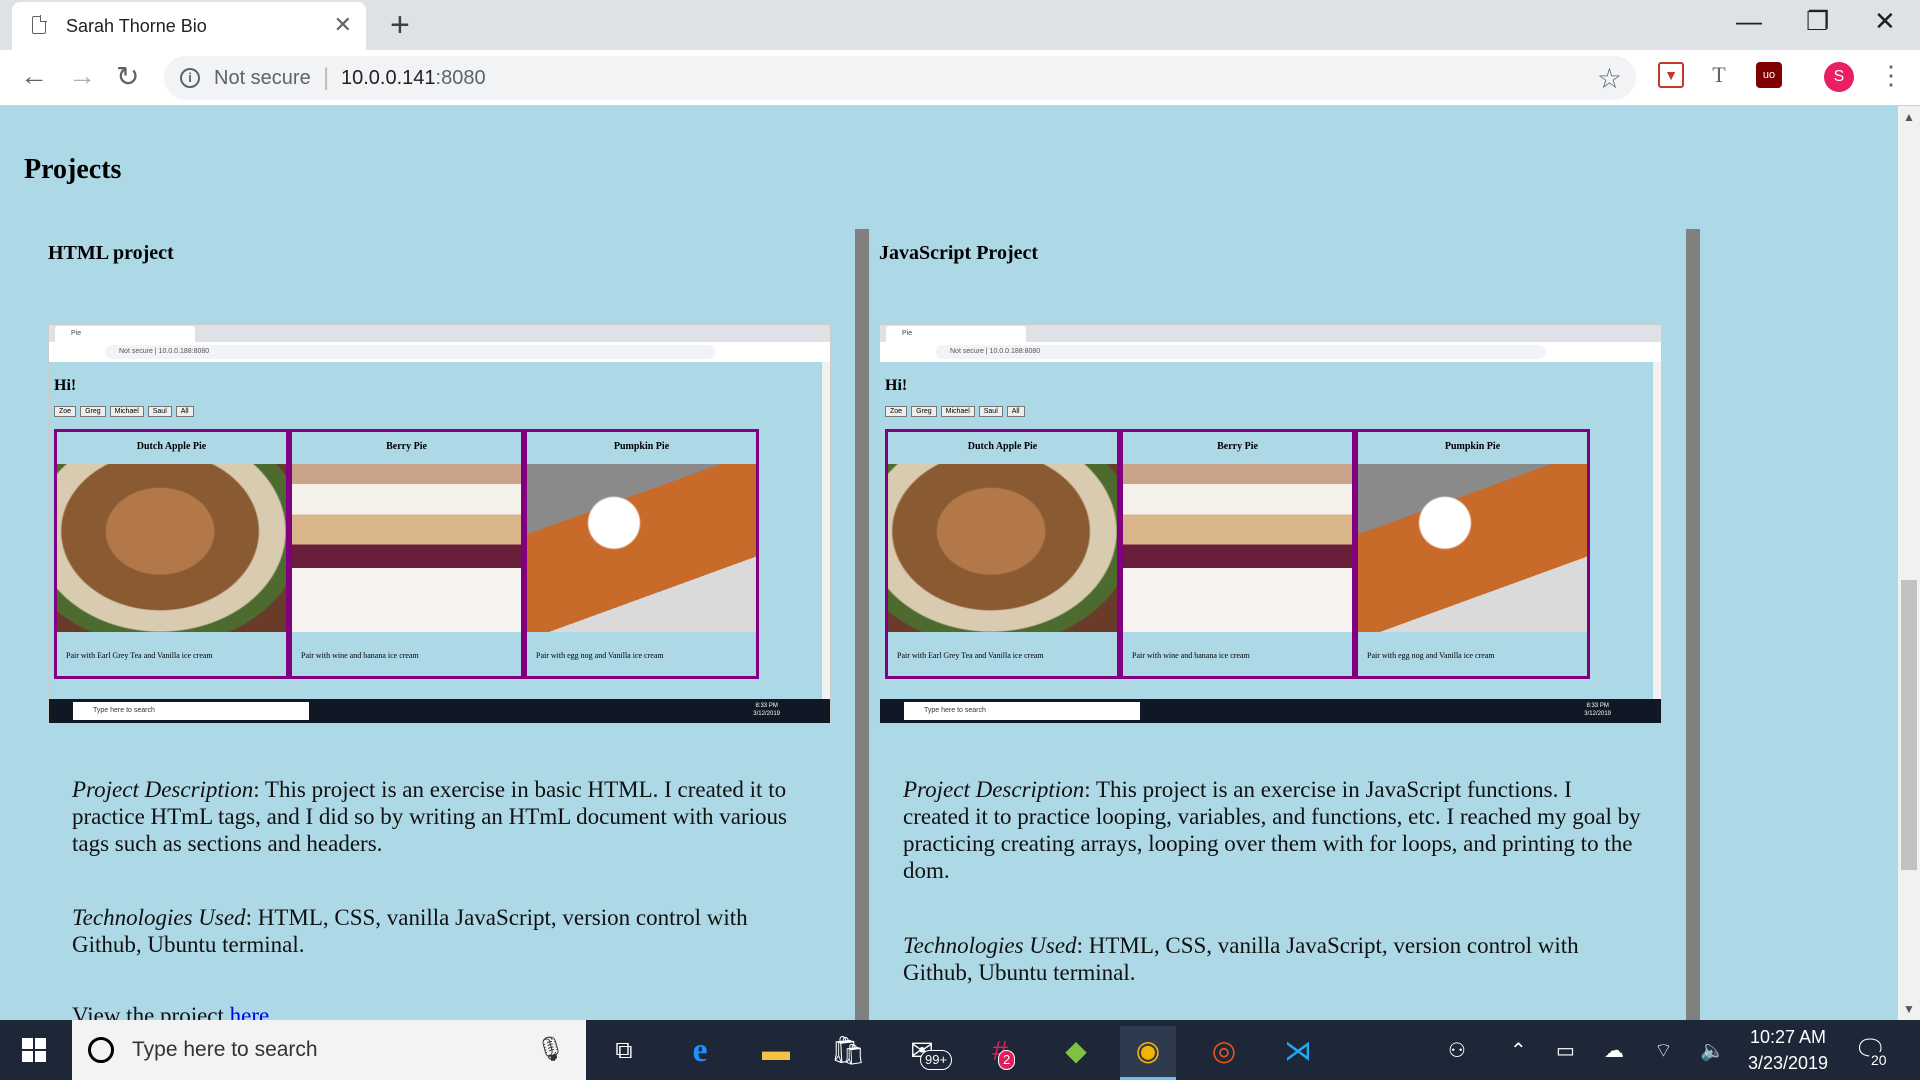  I want to click on tab-title: Sarah Thorne Bio, so click(136, 26).